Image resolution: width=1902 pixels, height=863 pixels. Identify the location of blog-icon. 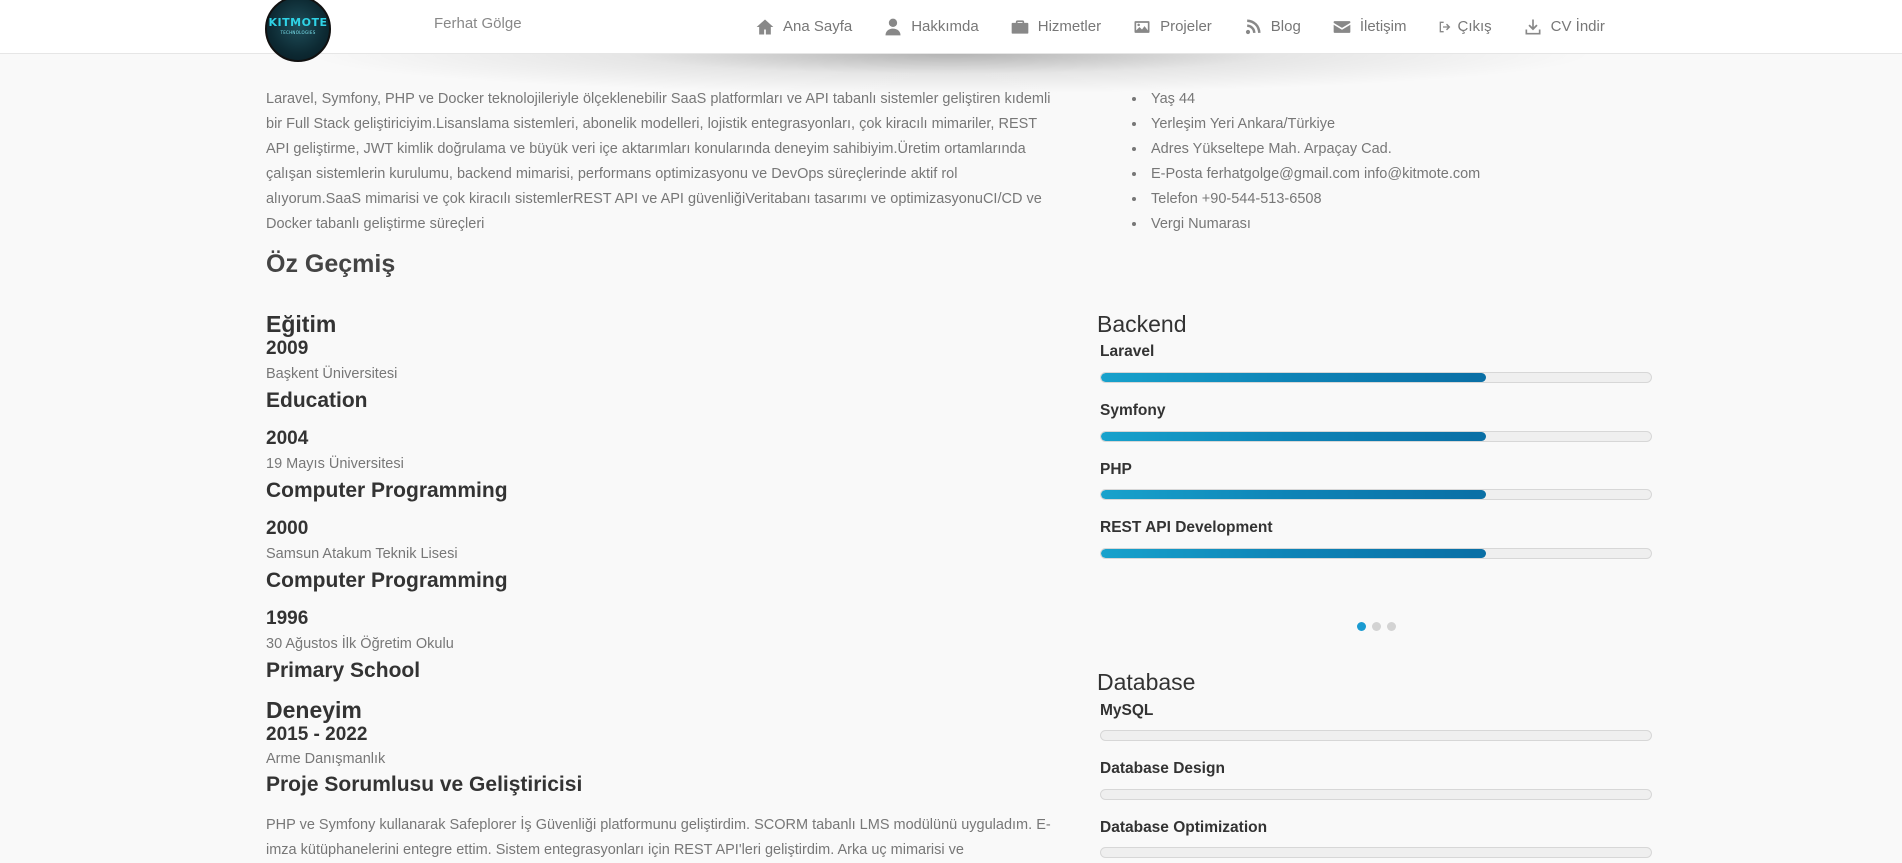
(1253, 26).